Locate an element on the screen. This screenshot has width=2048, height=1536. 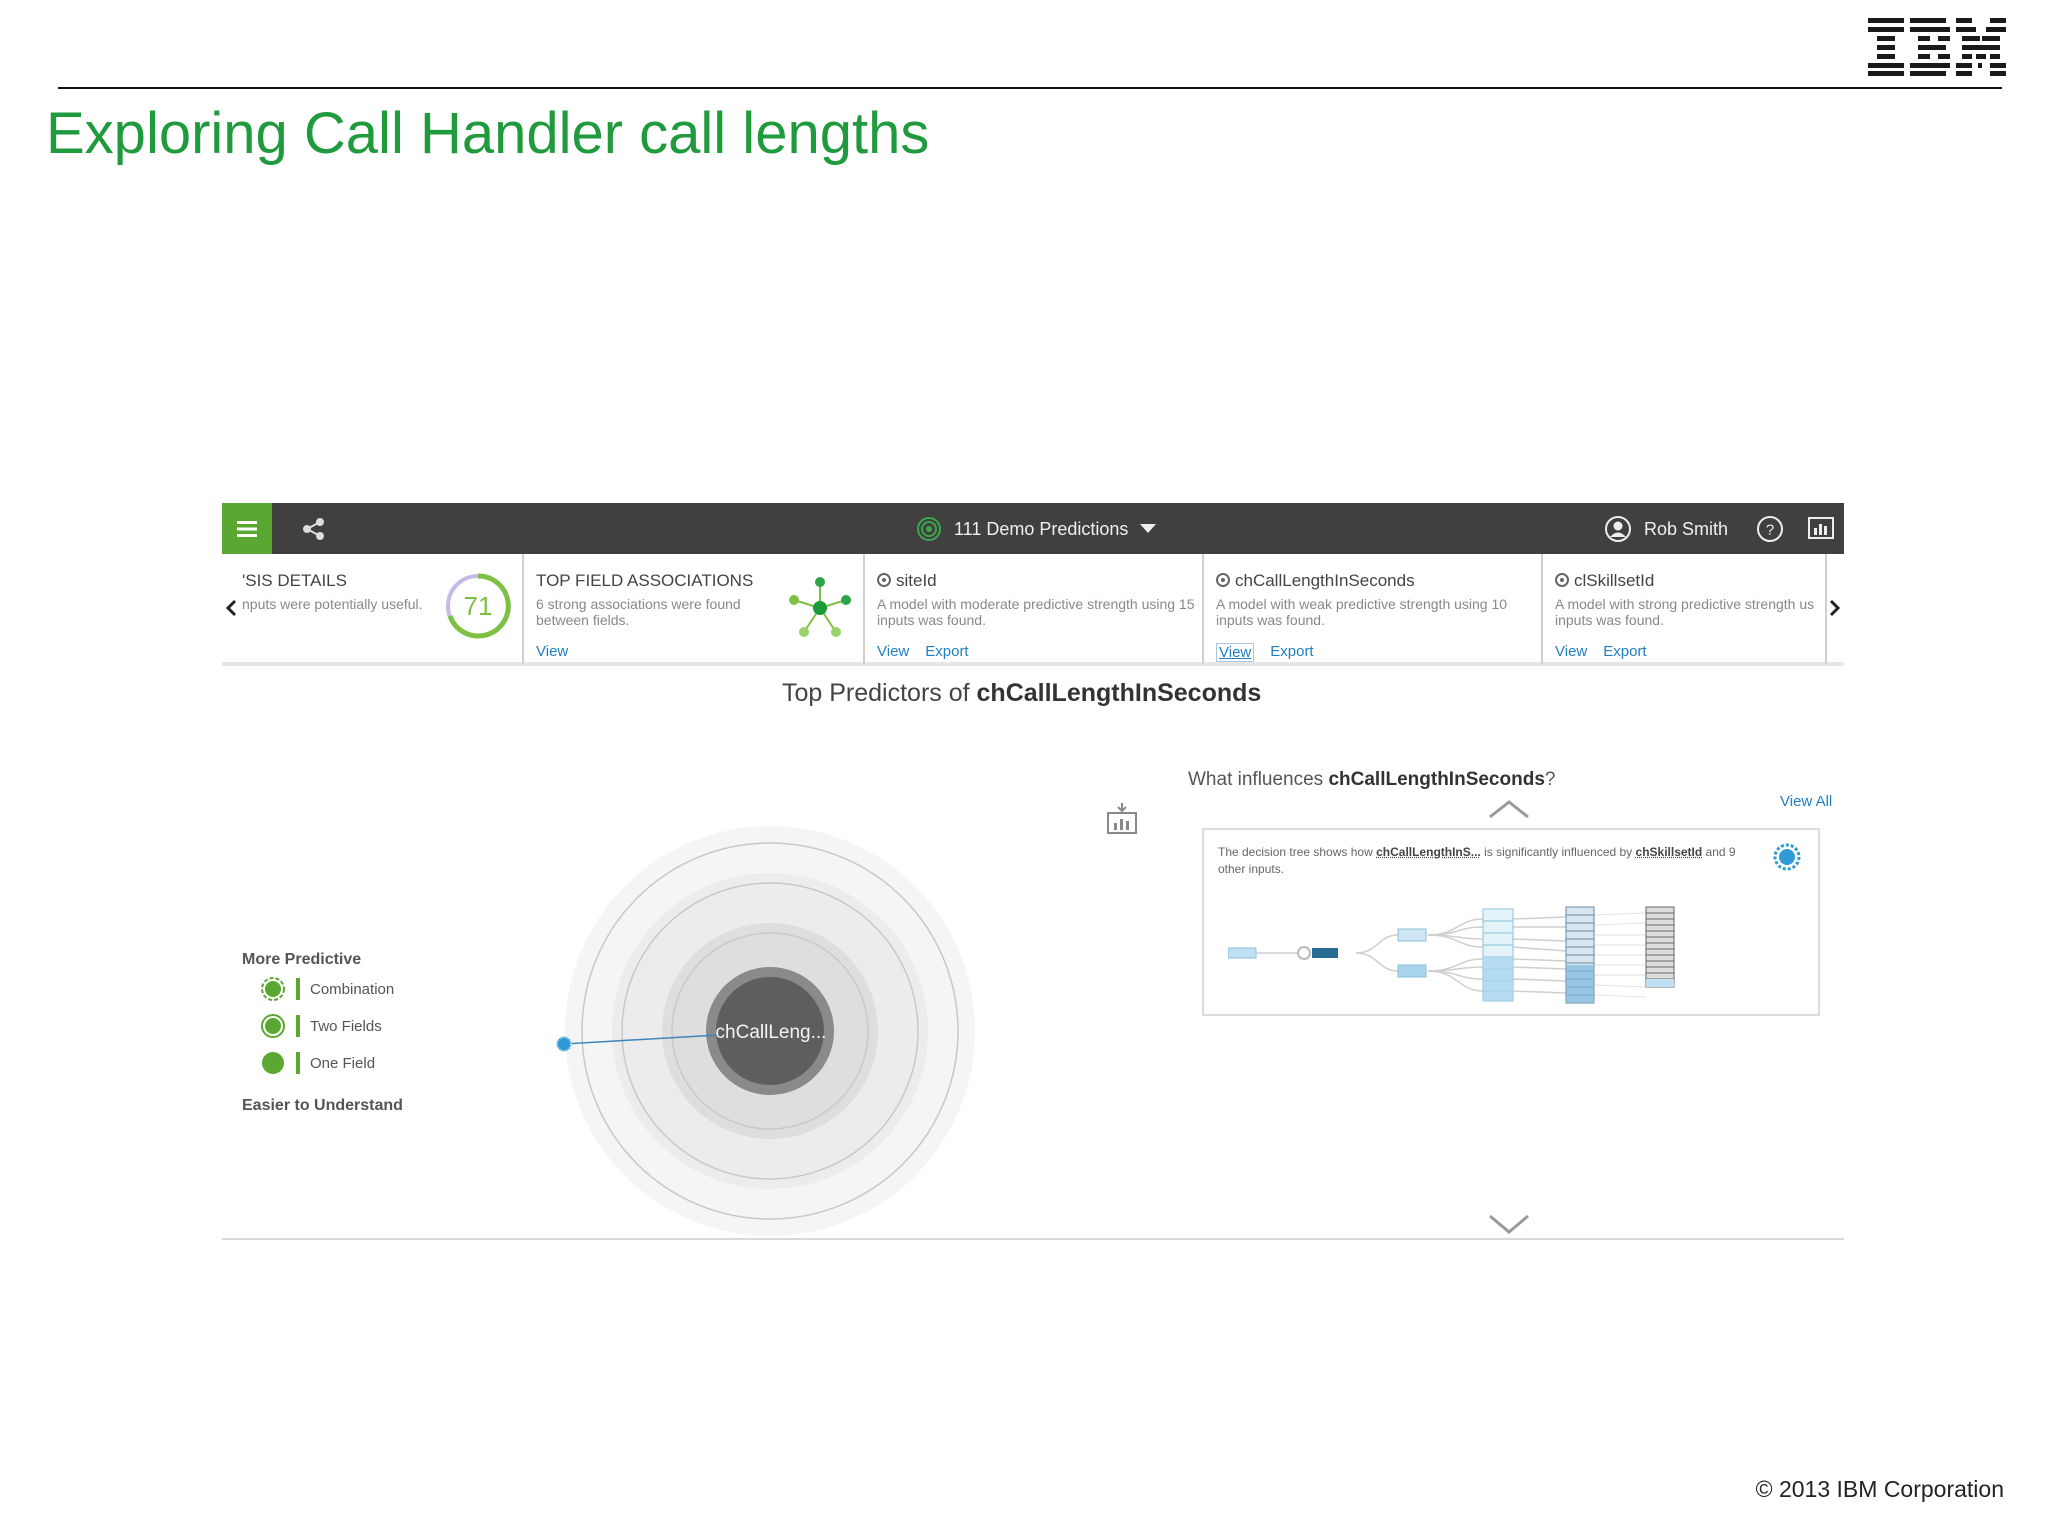
bottom-divider is located at coordinates (1033, 1239).